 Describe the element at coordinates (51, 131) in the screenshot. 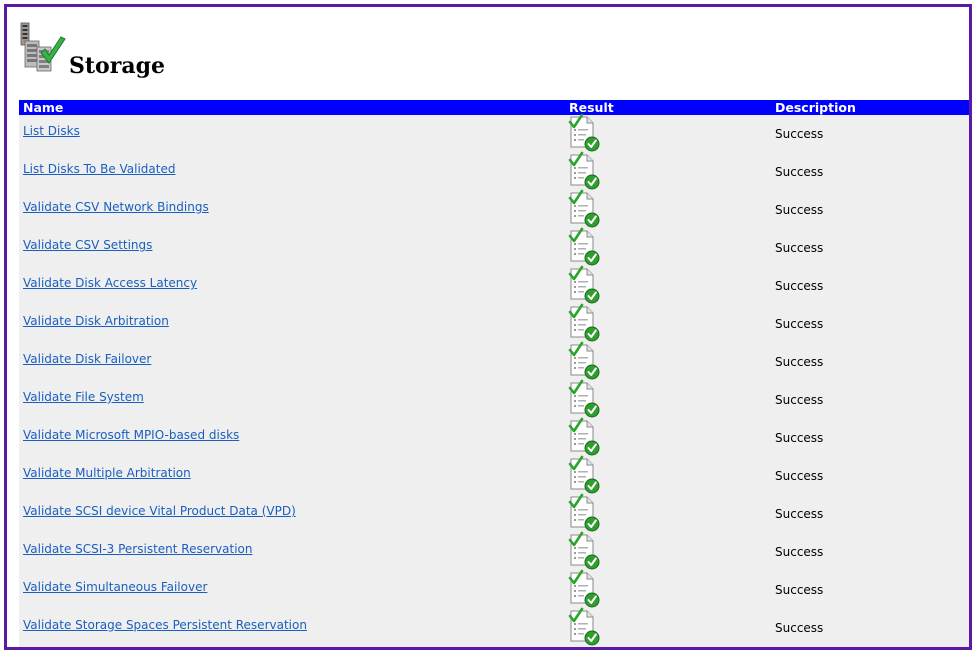

I see `test-name-link: List Disks` at that location.